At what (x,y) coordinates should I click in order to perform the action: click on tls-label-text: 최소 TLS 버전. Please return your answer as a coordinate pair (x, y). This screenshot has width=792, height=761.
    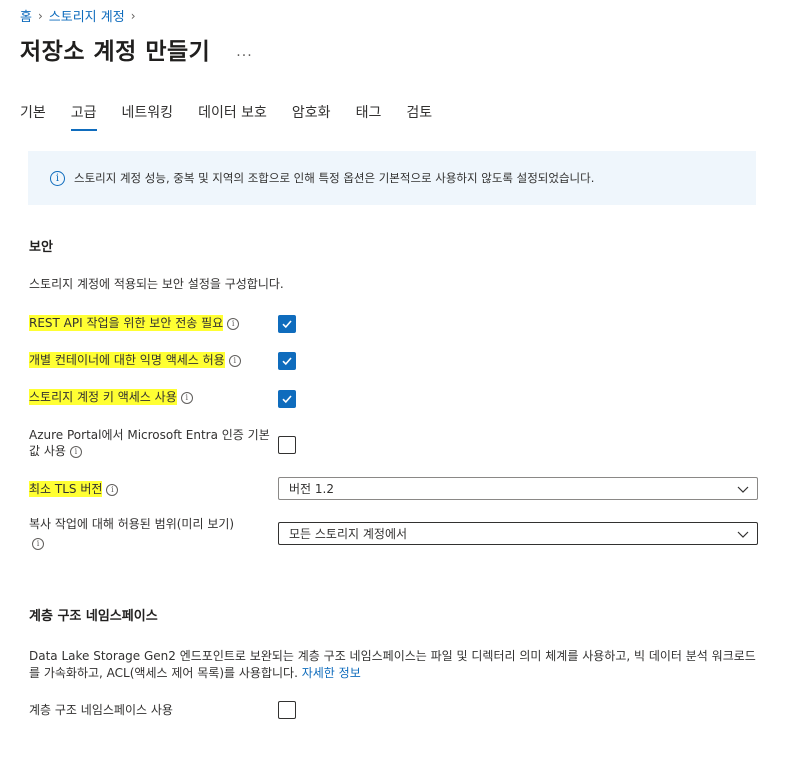
    Looking at the image, I should click on (66, 489).